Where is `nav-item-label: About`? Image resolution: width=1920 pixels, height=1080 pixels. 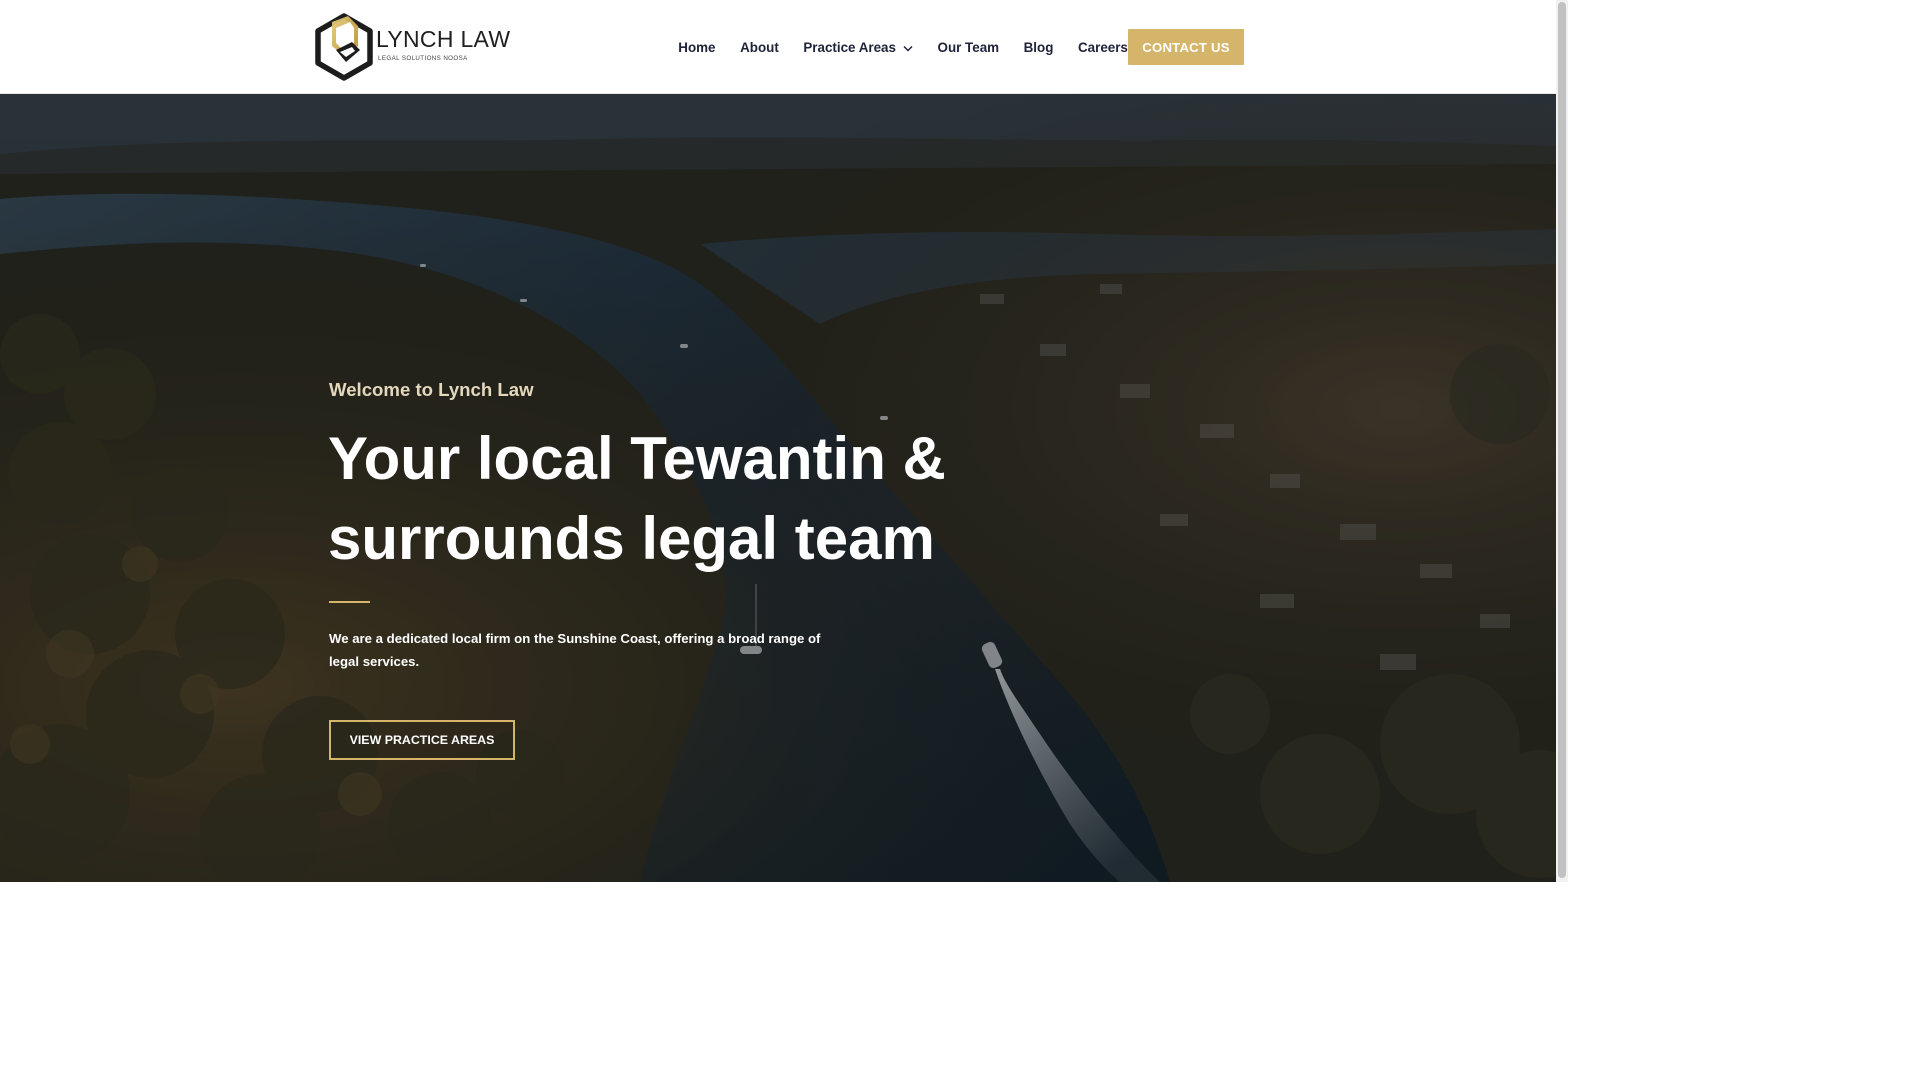
nav-item-label: About is located at coordinates (759, 47).